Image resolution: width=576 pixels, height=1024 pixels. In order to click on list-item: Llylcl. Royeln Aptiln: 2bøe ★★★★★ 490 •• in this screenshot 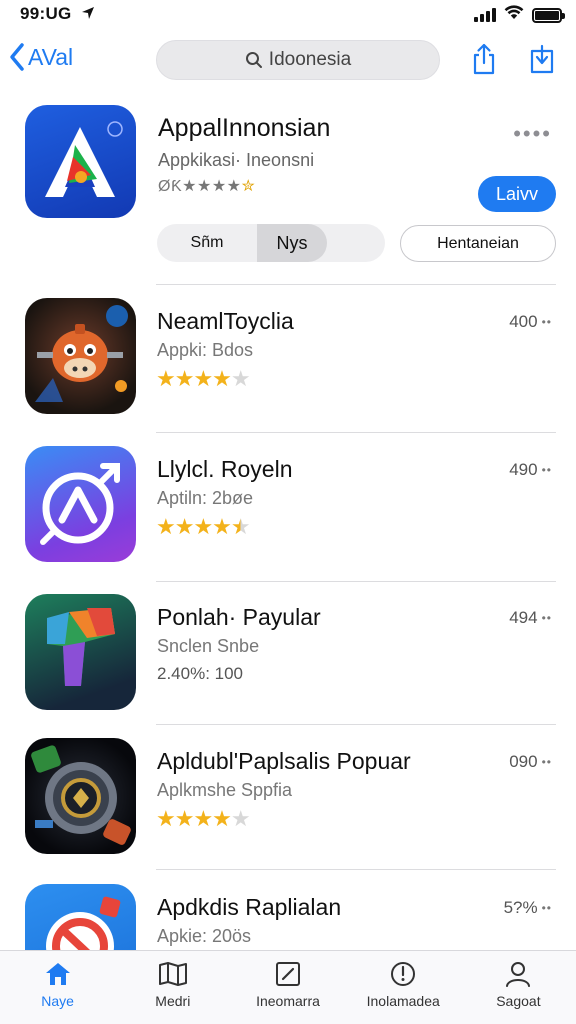, I will do `click(288, 511)`.